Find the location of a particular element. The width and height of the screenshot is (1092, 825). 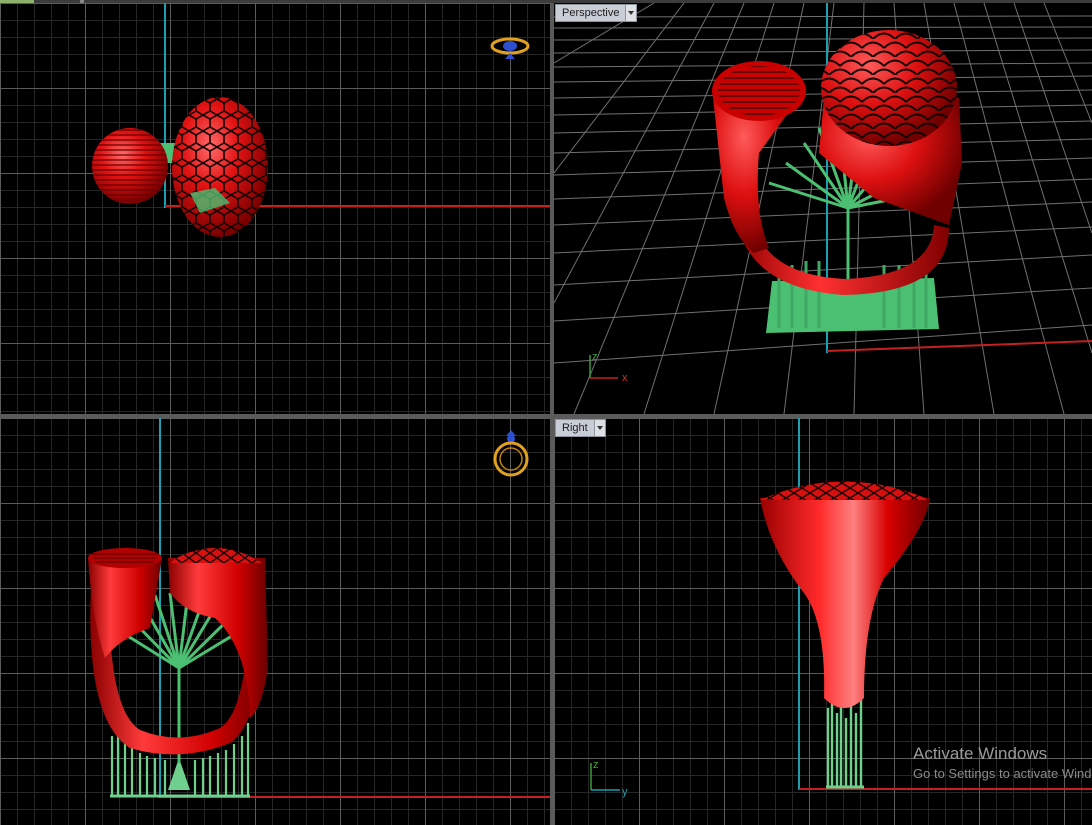

viewport-title-right: Right is located at coordinates (580, 428).